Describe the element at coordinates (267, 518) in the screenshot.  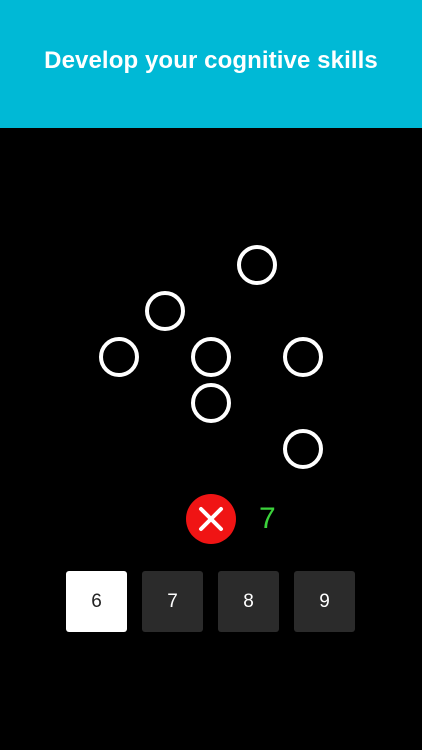
I see `correct-answer-value: 7` at that location.